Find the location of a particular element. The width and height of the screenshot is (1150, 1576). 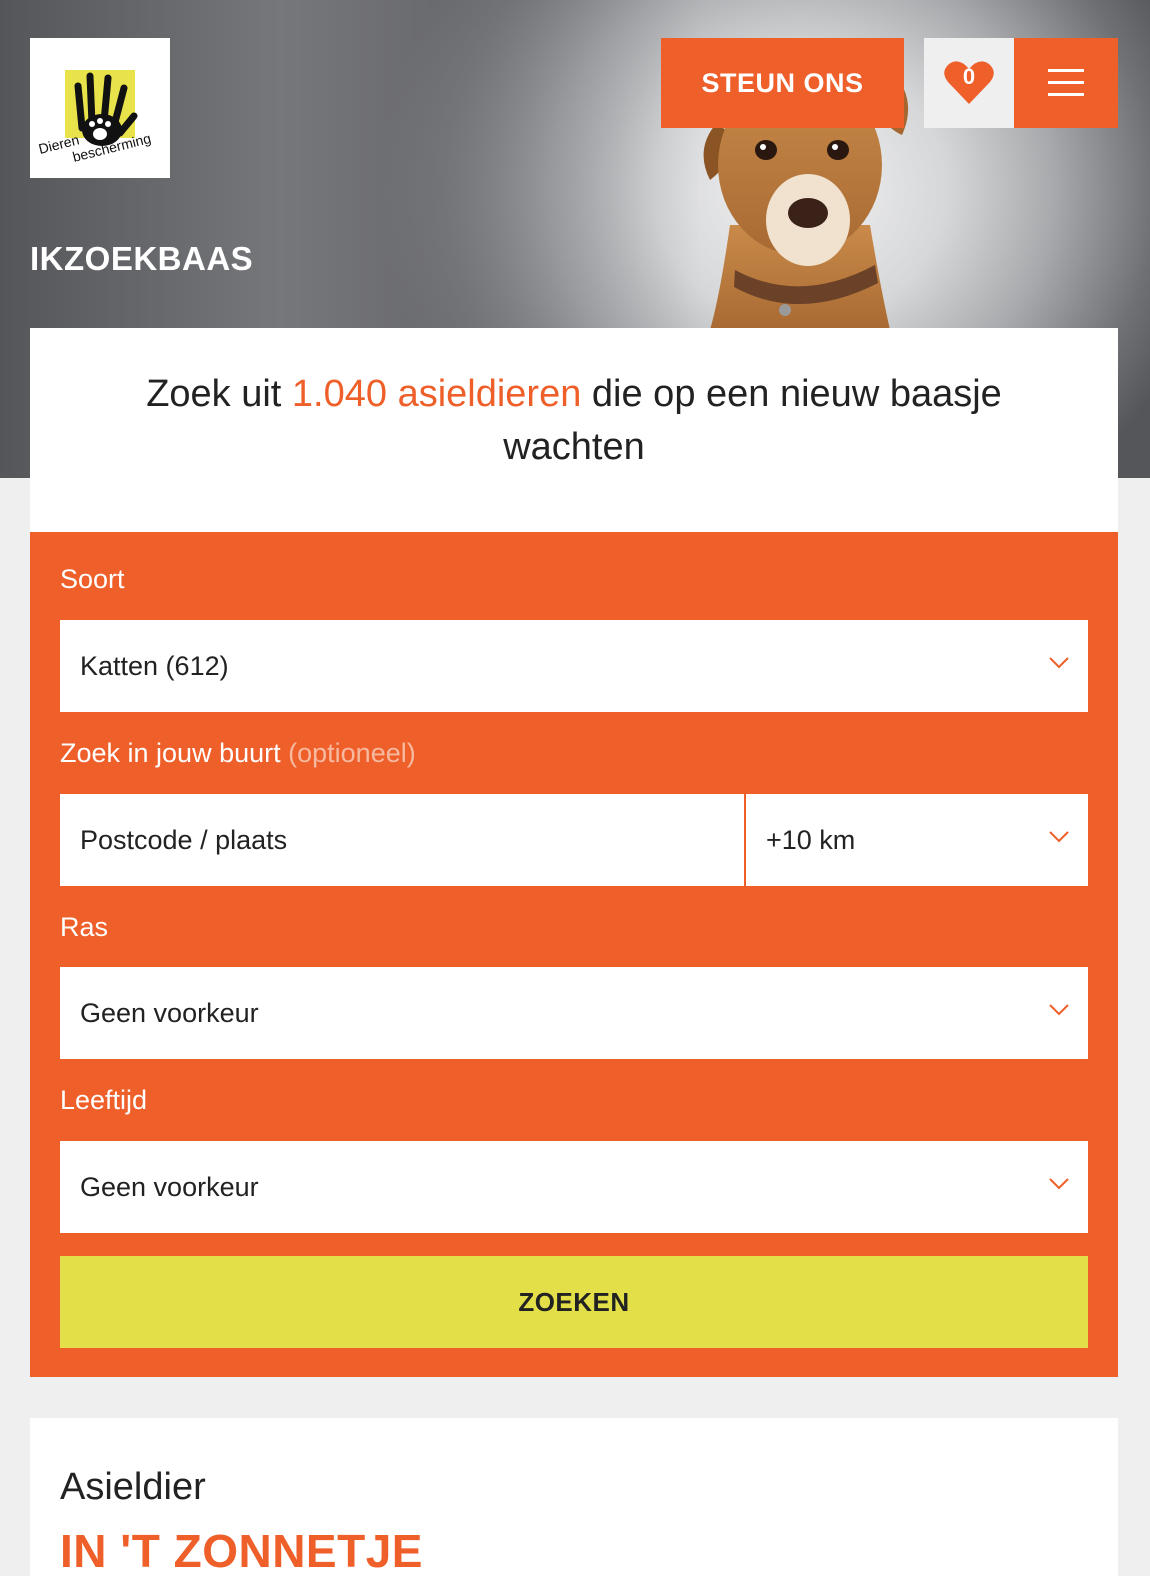

hamburger-icon is located at coordinates (1066, 82).